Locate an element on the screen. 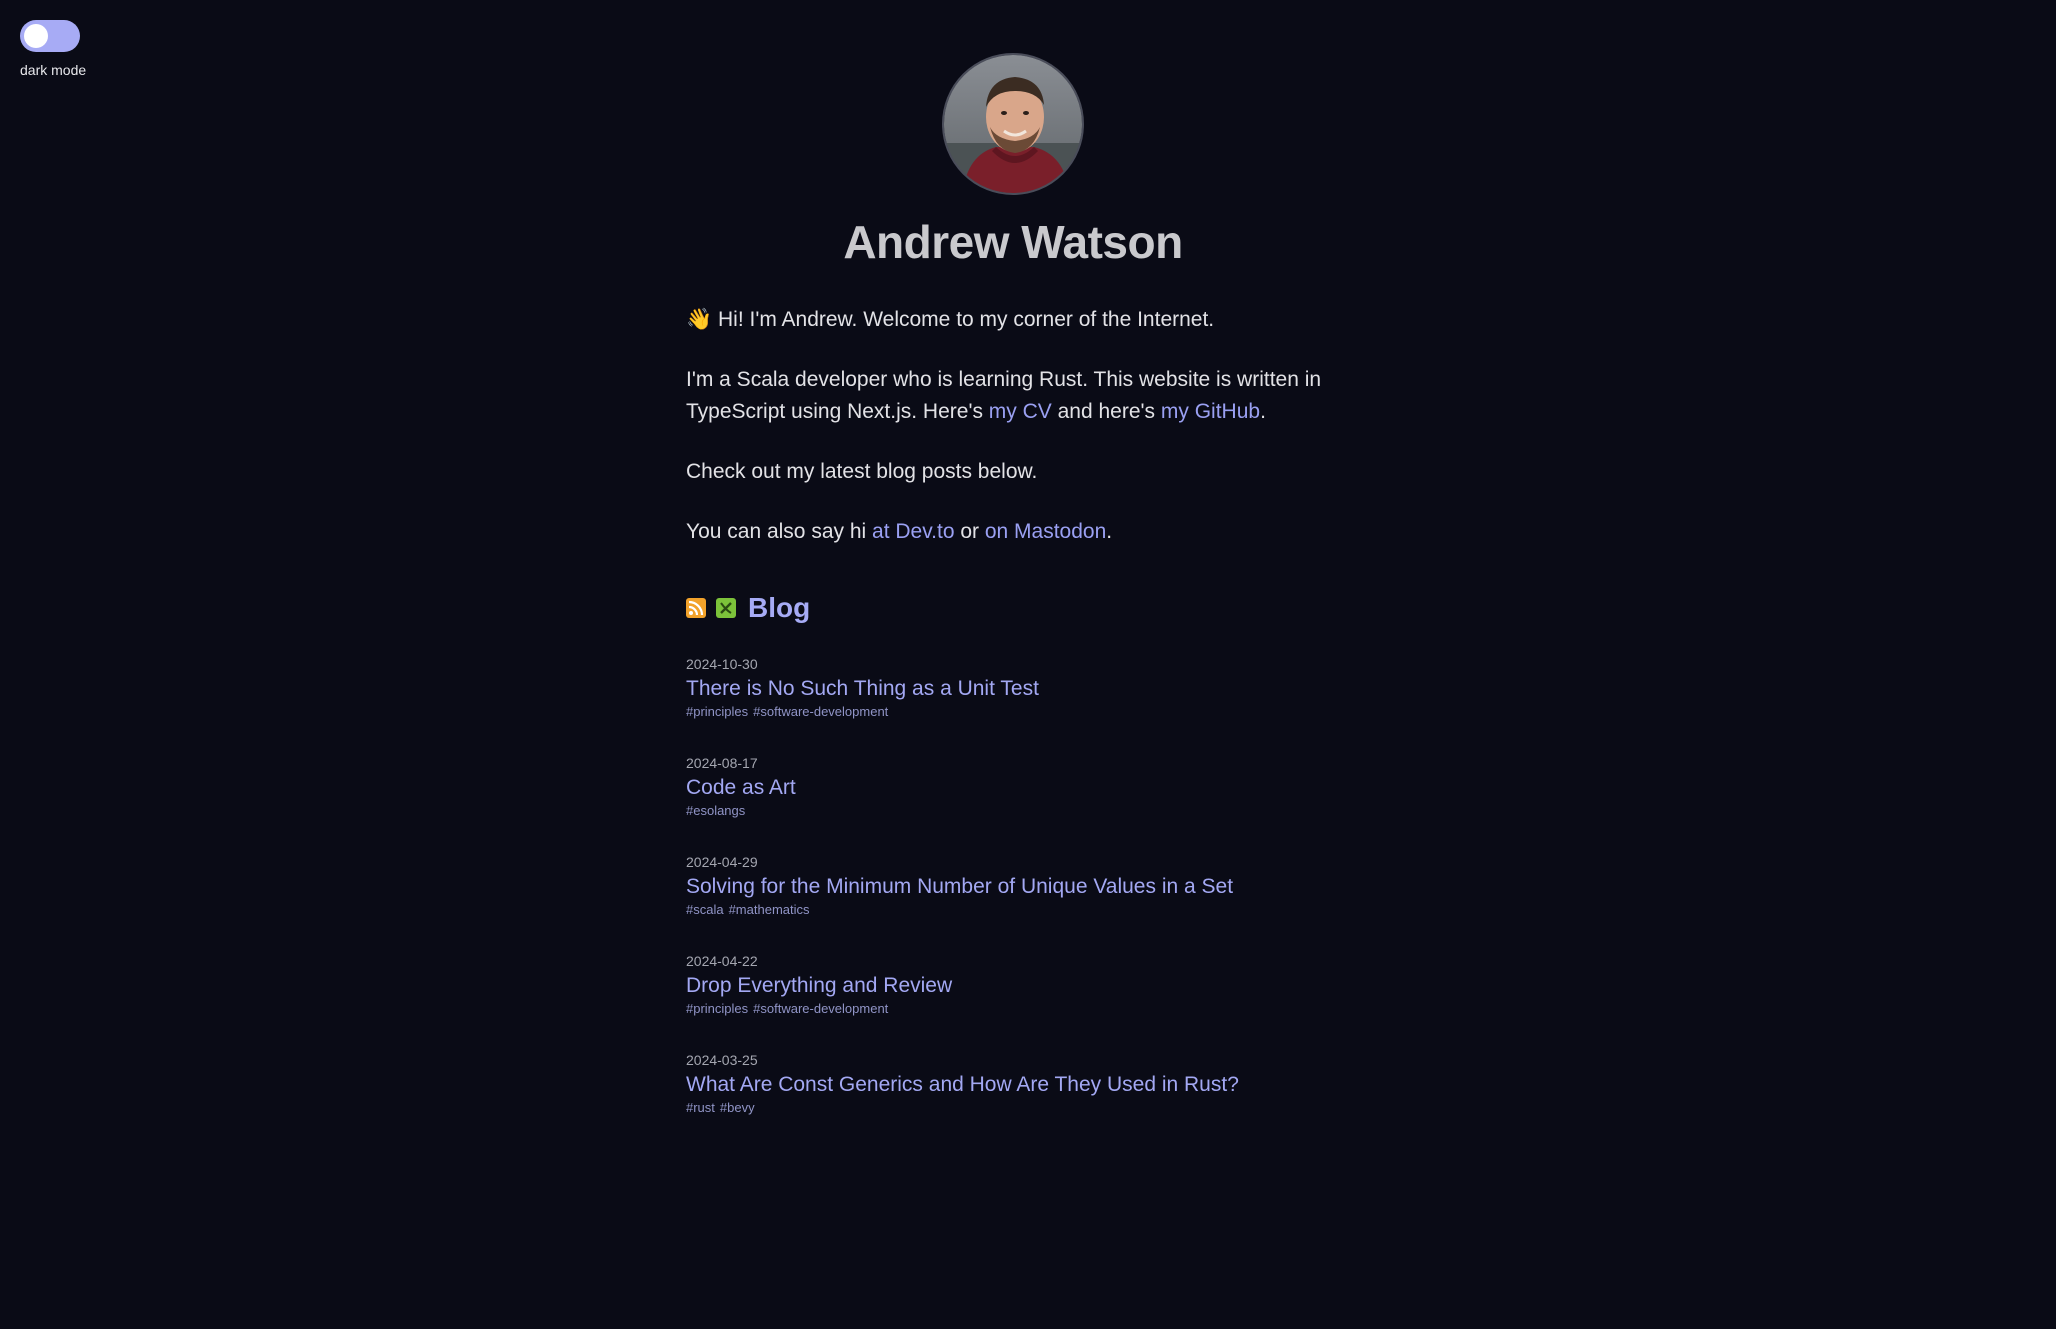 The width and height of the screenshot is (2056, 1329). blog-header: Blog is located at coordinates (1028, 608).